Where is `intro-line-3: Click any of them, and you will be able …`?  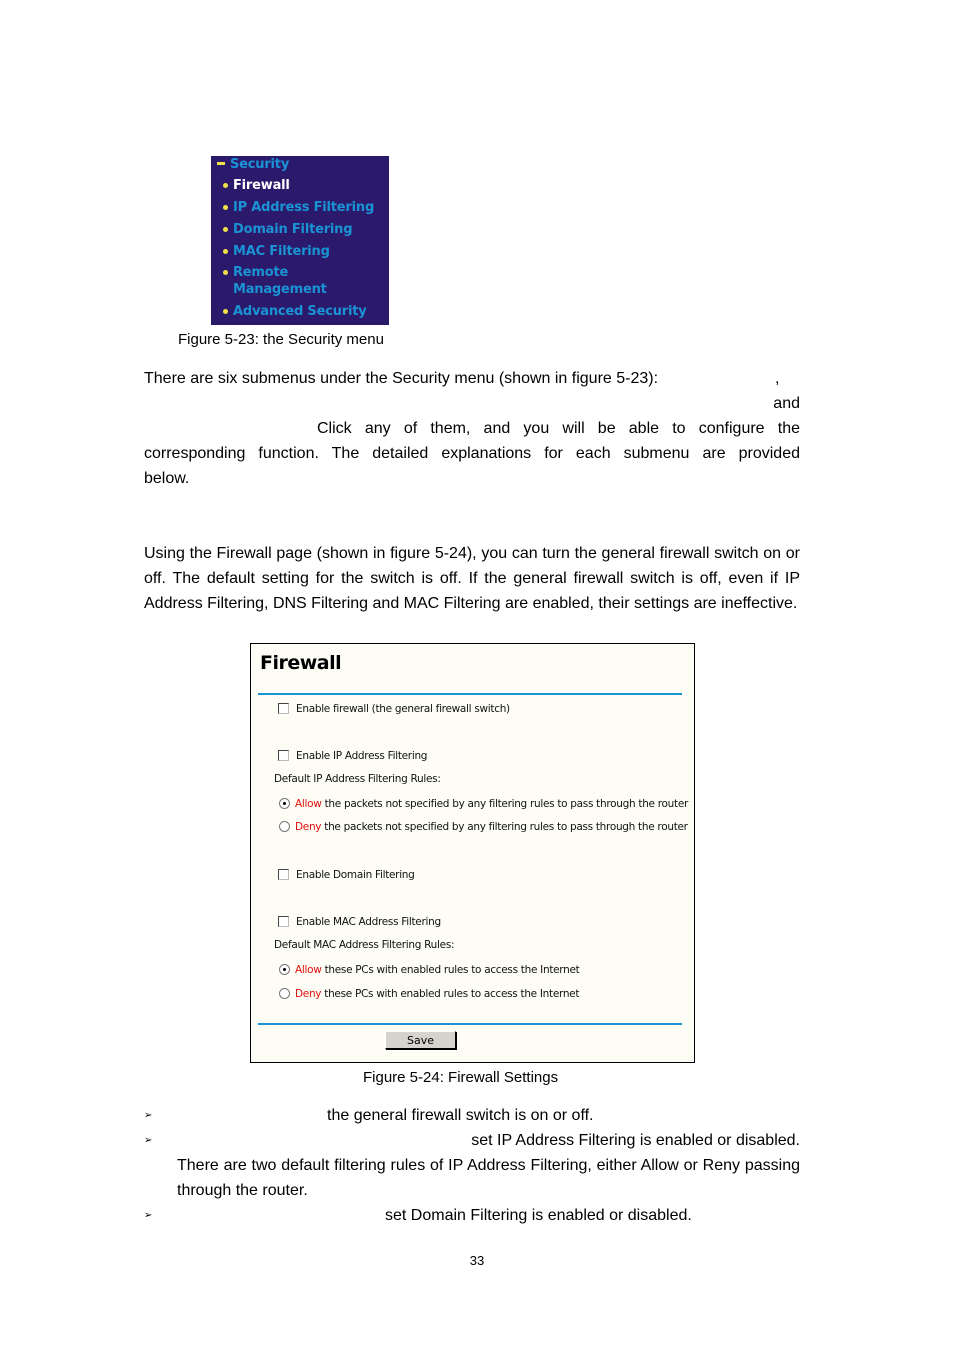 intro-line-3: Click any of them, and you will be able … is located at coordinates (558, 428).